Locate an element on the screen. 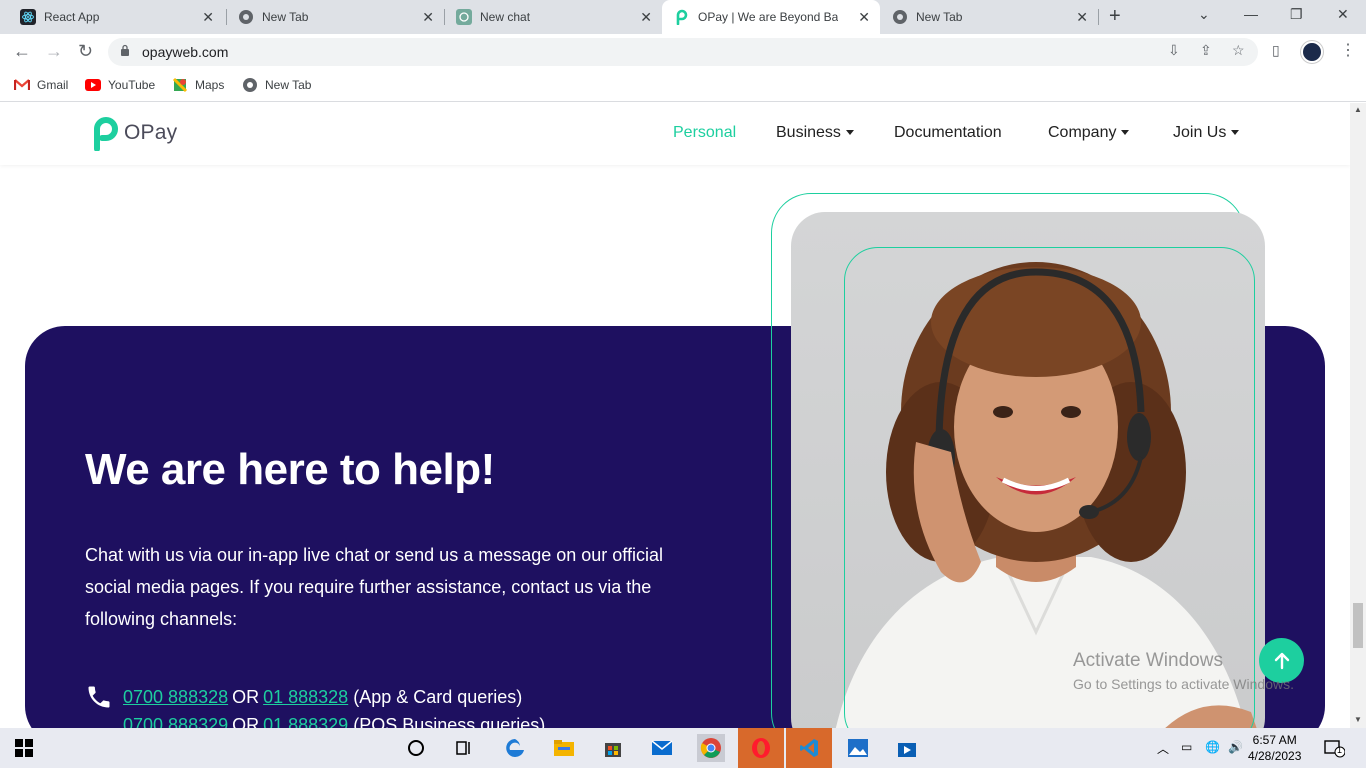 This screenshot has width=1366, height=768. tab-search-chevron-icon: ⌄ is located at coordinates (1204, 14).